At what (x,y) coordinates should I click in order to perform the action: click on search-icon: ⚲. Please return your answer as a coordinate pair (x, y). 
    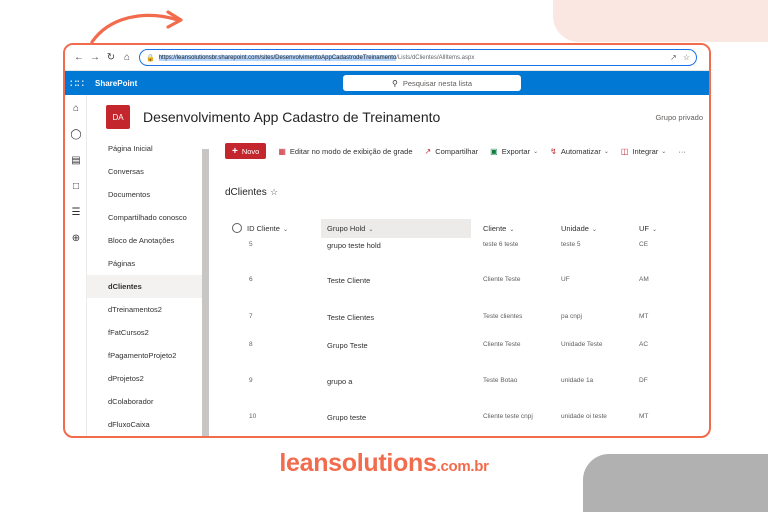
    Looking at the image, I should click on (394, 83).